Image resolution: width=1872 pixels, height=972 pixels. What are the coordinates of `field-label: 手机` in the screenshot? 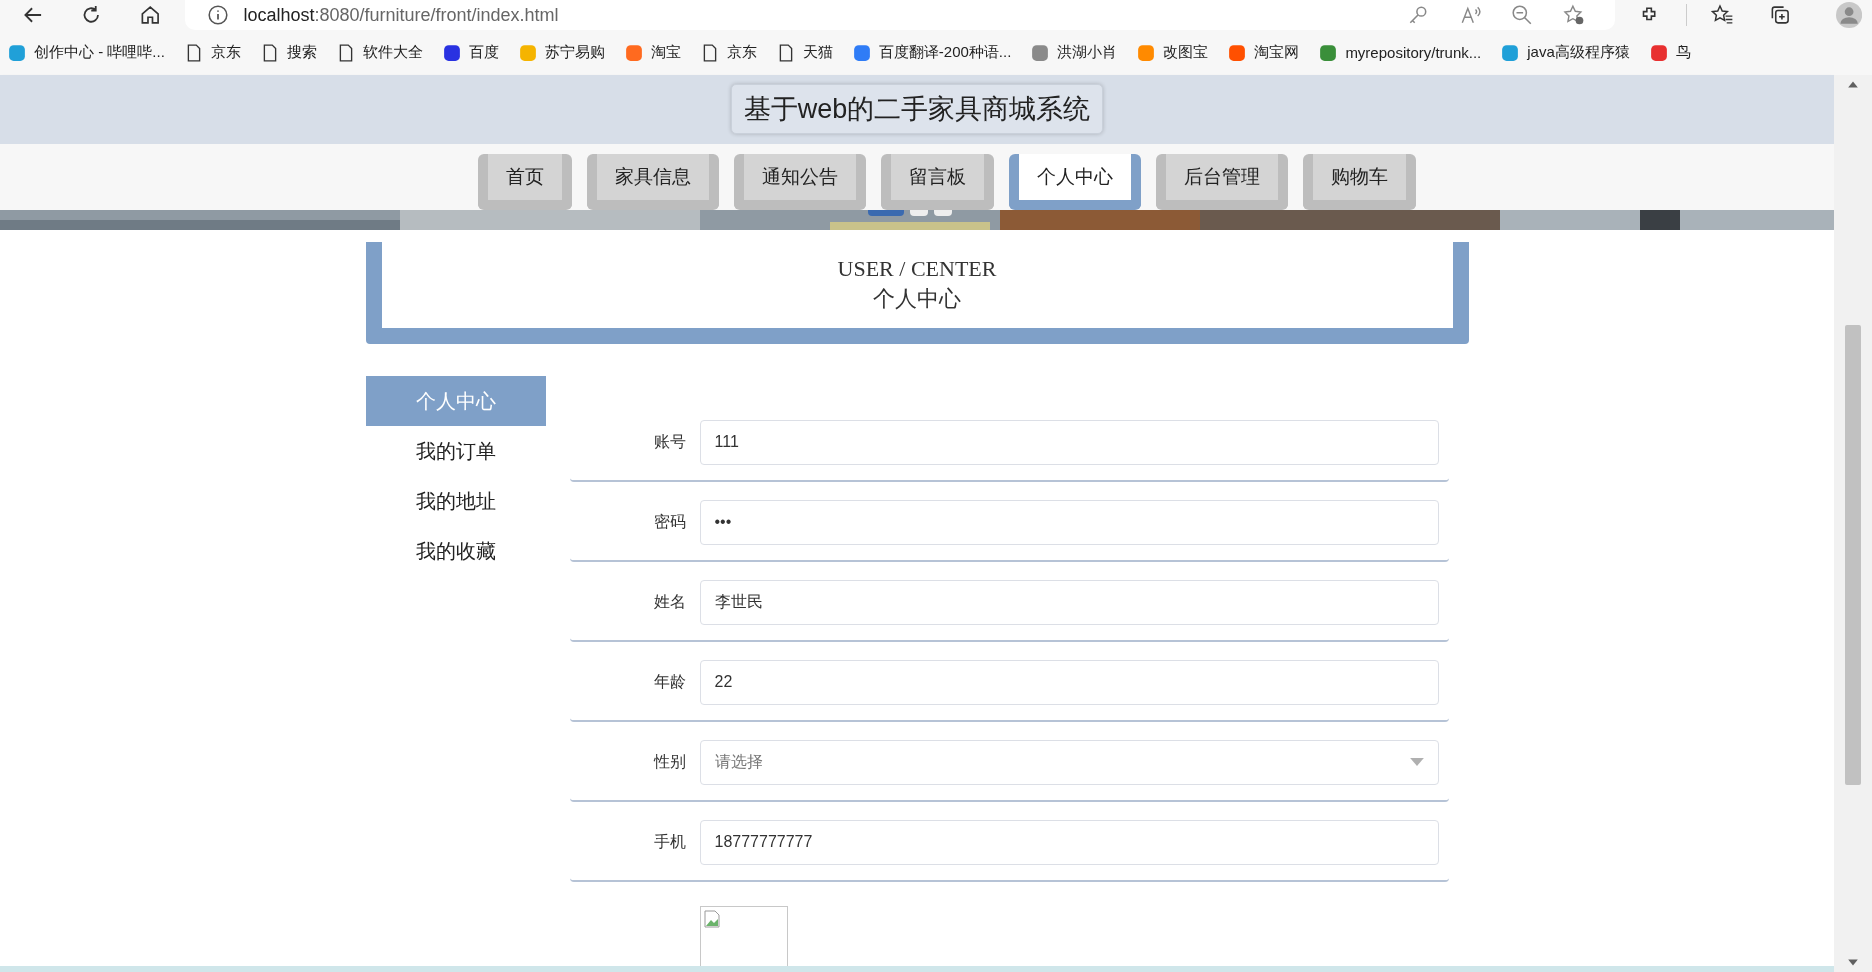 It's located at (669, 841).